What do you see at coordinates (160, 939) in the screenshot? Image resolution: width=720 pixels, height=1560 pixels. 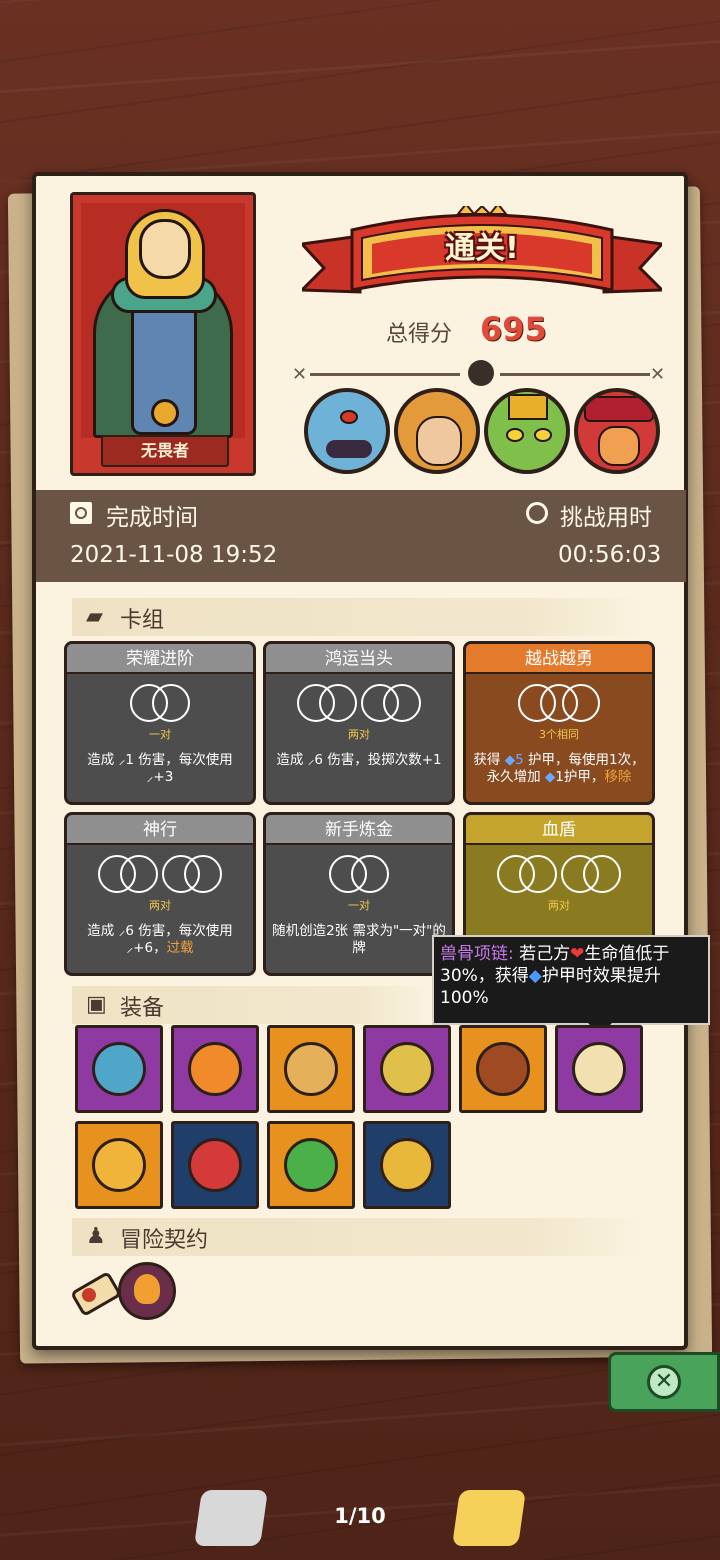 I see `card-description: 造成 ⸝6 伤害，每次使用 ⸝+6，过载` at bounding box center [160, 939].